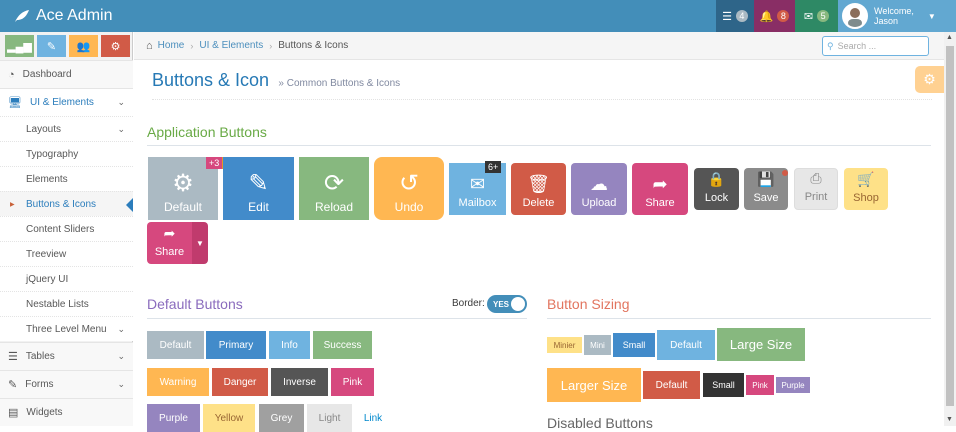 The height and width of the screenshot is (432, 956). What do you see at coordinates (22, 16) in the screenshot?
I see `leaf-icon` at bounding box center [22, 16].